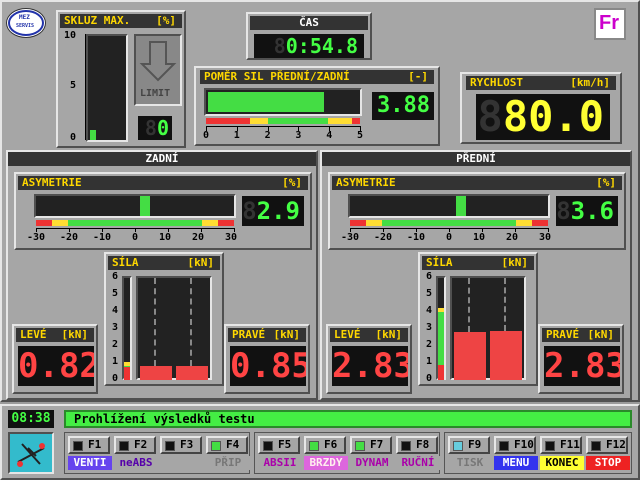 This screenshot has height=480, width=640. What do you see at coordinates (496, 82) in the screenshot?
I see `rychlost-title: RYCHLOST` at bounding box center [496, 82].